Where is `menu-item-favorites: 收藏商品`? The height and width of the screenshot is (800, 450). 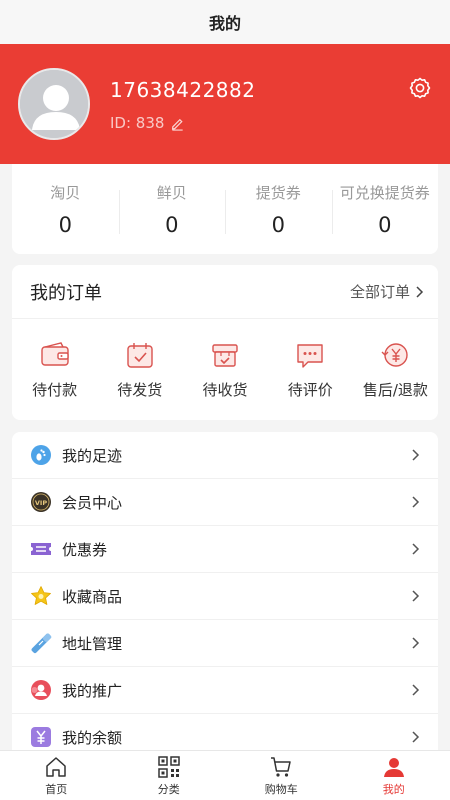
menu-item-favorites: 收藏商品 is located at coordinates (225, 596).